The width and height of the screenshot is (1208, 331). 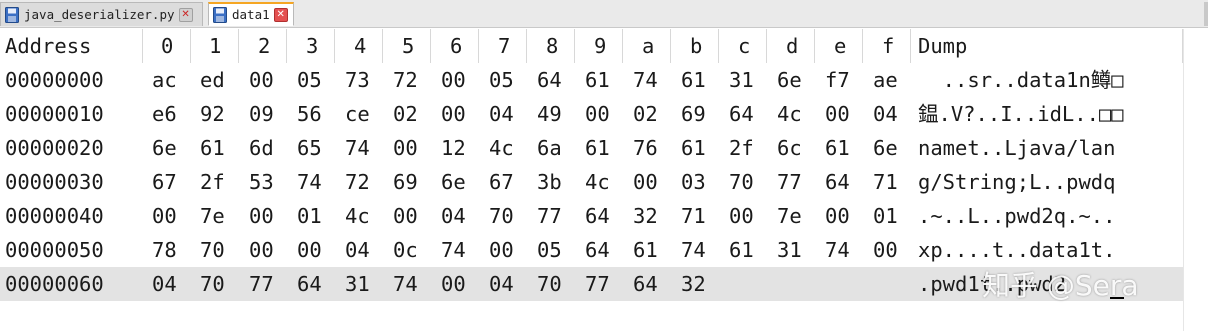 I want to click on hex-byte-cell: f7, so click(x=837, y=80).